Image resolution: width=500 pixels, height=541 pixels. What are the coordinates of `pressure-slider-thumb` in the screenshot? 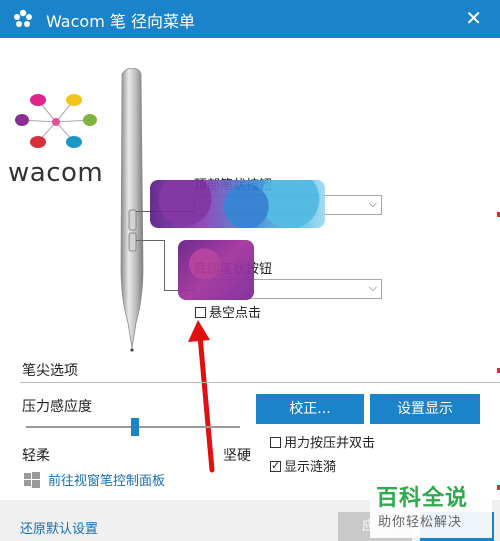 It's located at (135, 427).